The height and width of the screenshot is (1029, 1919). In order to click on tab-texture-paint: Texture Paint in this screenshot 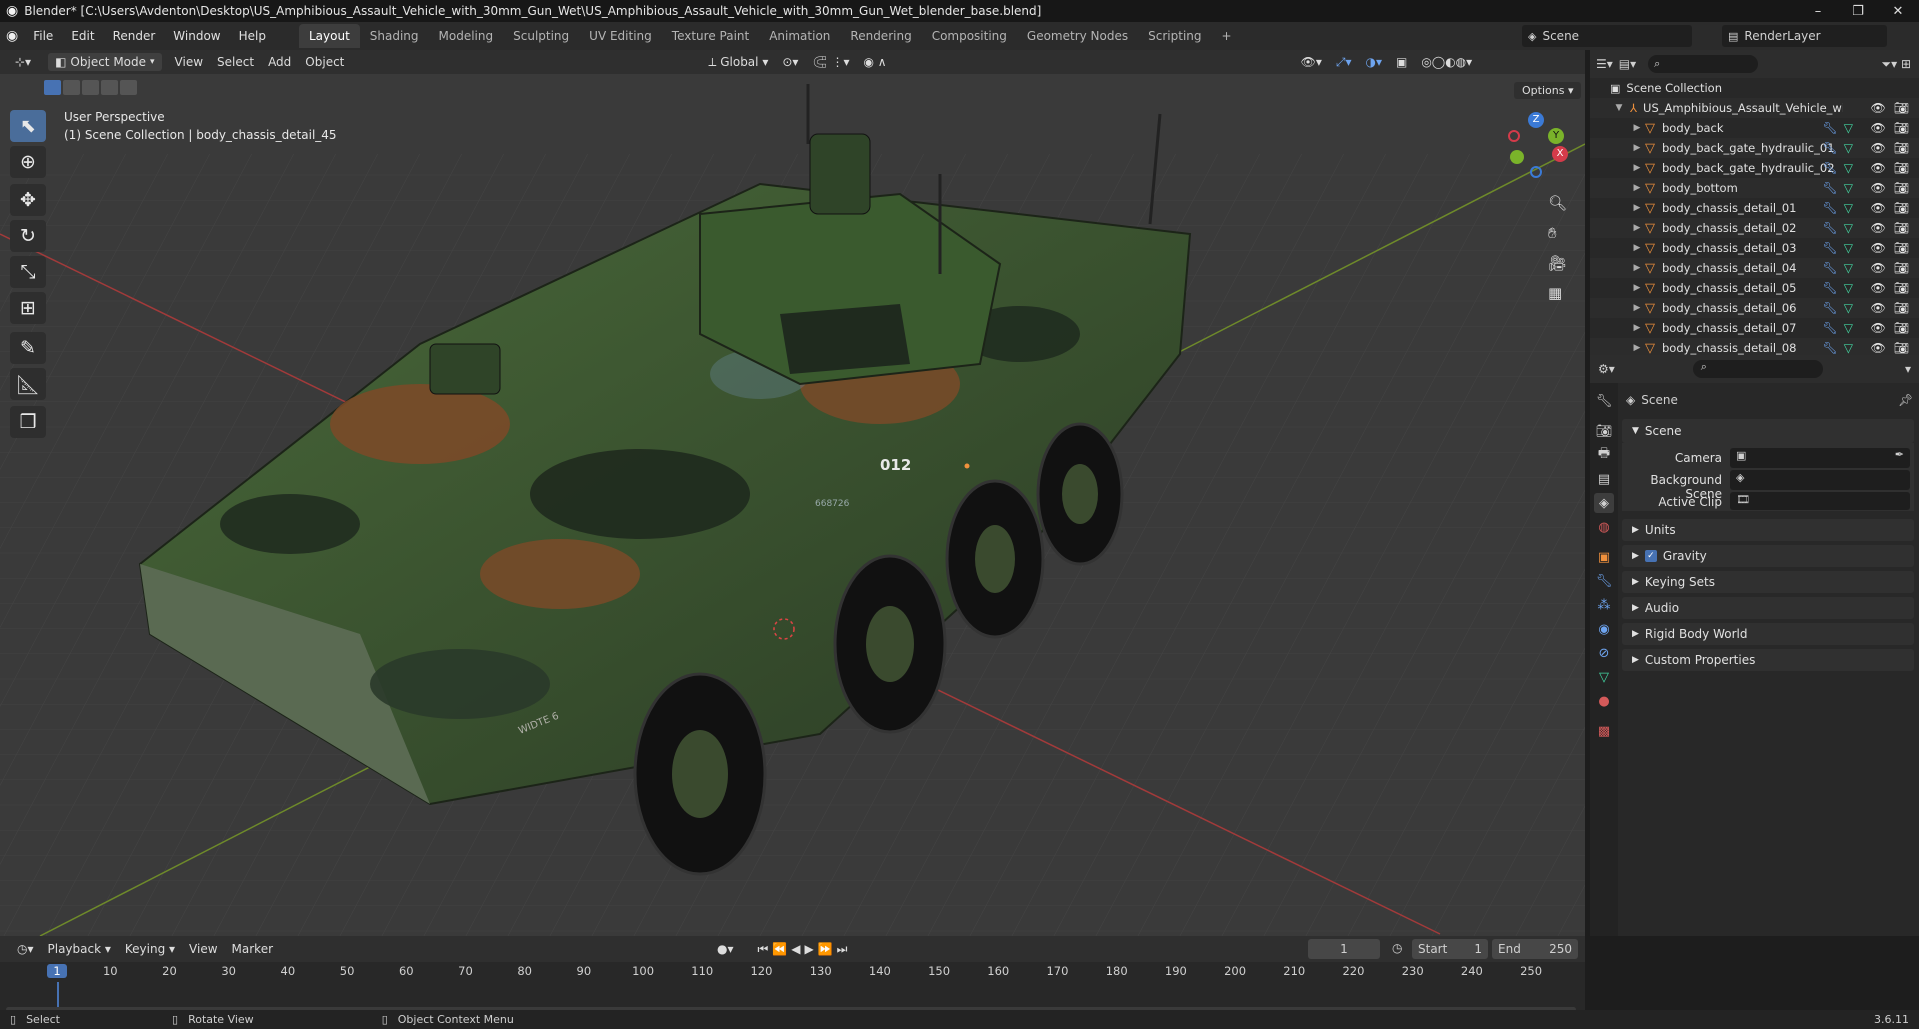, I will do `click(710, 36)`.